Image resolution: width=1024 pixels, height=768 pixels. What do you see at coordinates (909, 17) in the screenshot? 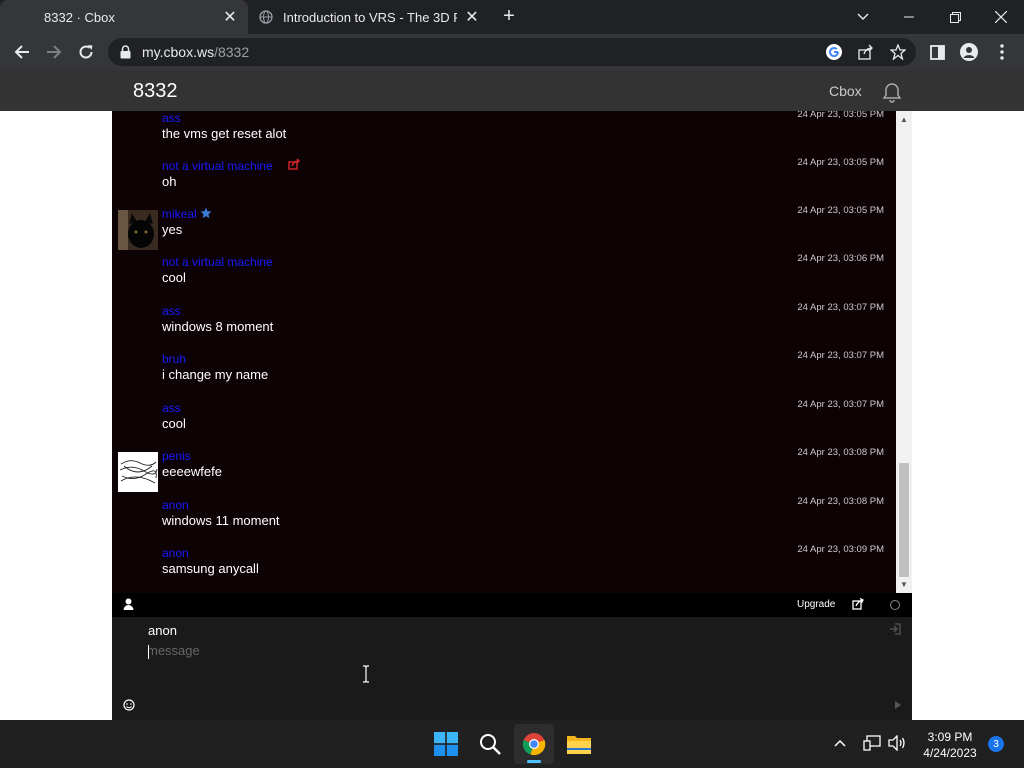
I see `minimize-button` at bounding box center [909, 17].